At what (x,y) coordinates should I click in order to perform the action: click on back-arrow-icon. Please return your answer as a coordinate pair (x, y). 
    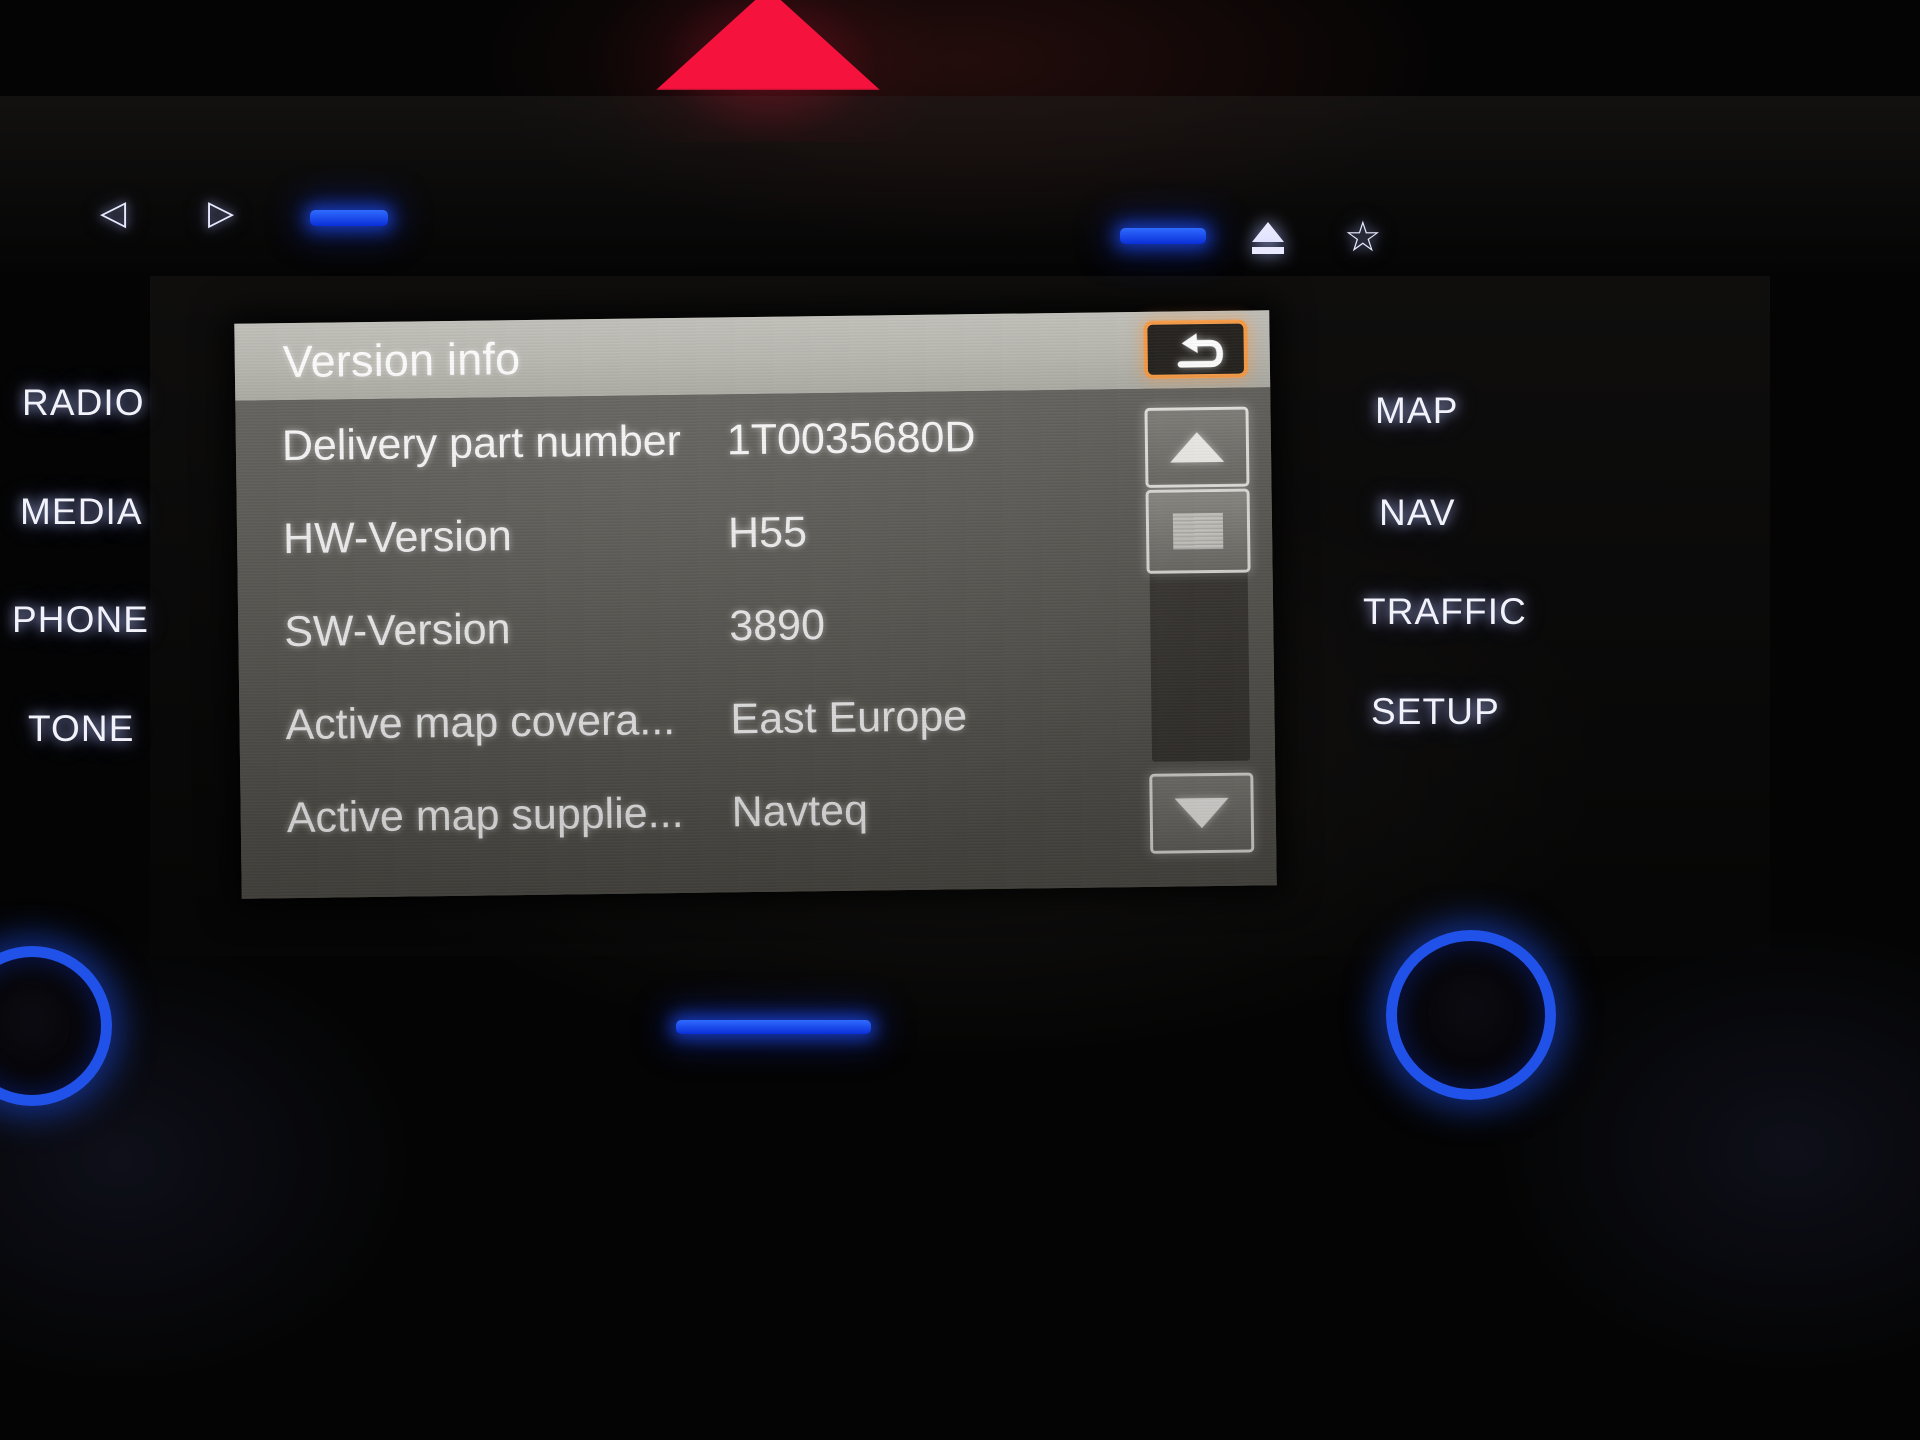
    Looking at the image, I should click on (1195, 349).